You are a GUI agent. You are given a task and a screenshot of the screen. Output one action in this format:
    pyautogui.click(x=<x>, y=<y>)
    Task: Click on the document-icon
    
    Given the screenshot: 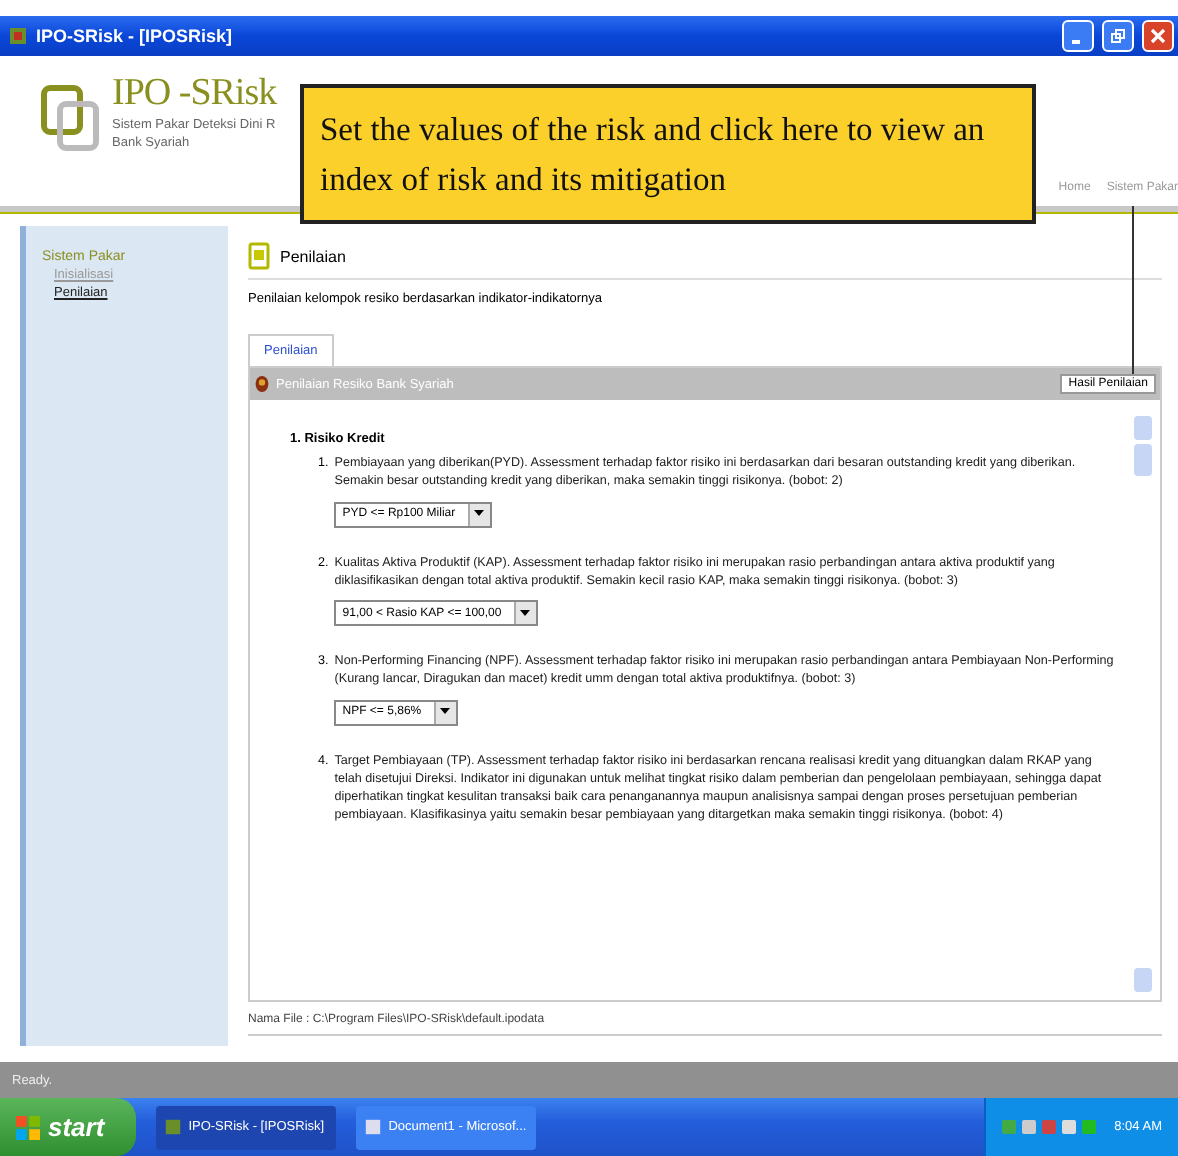 What is the action you would take?
    pyautogui.click(x=260, y=256)
    